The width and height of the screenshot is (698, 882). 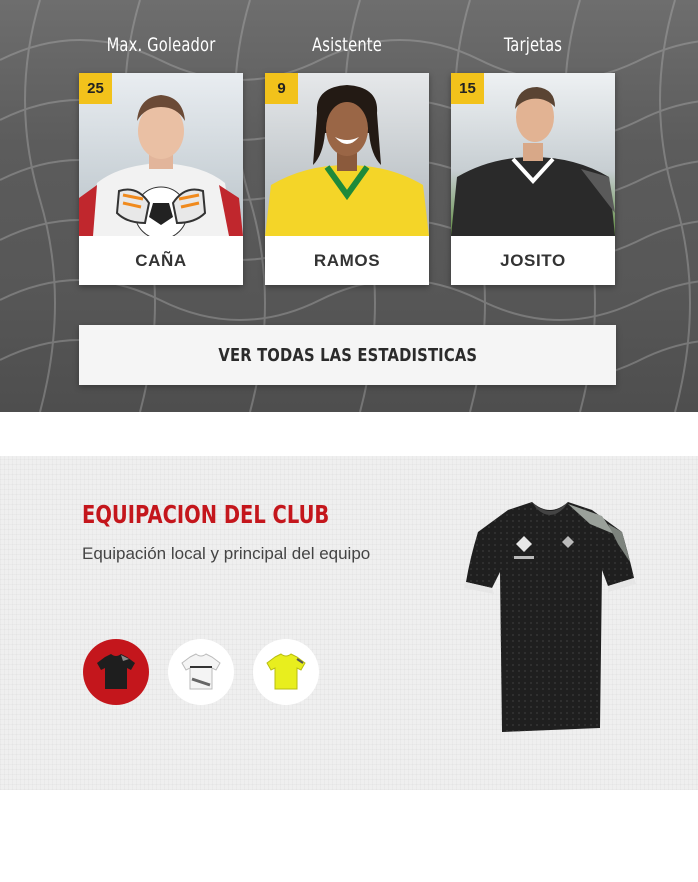 I want to click on stat-title: Tarjetas, so click(x=533, y=45).